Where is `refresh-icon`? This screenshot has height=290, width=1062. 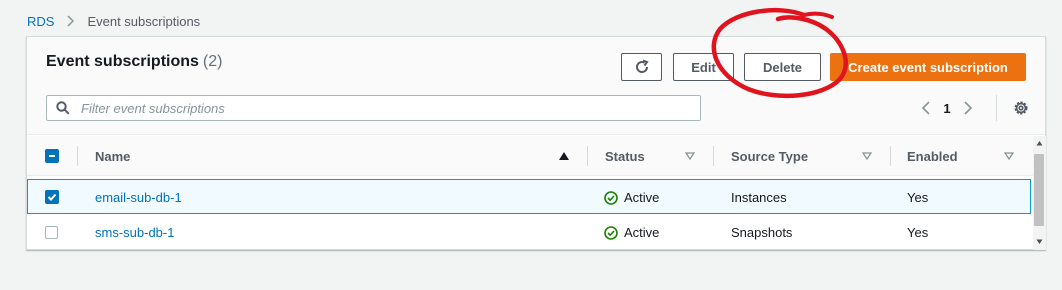 refresh-icon is located at coordinates (642, 66).